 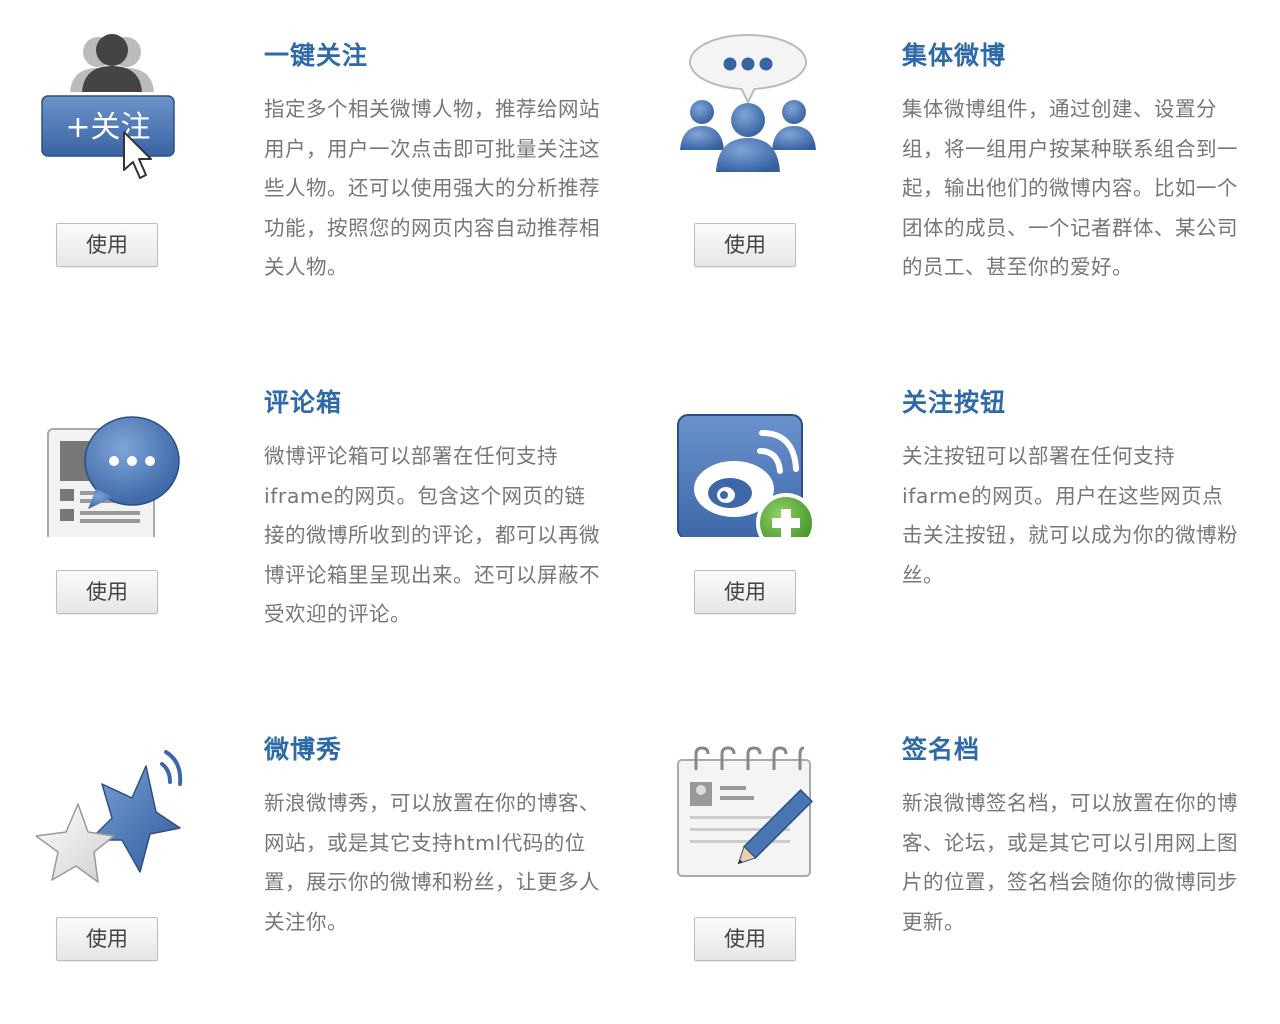 I want to click on signature-notepad-icon, so click(x=749, y=804).